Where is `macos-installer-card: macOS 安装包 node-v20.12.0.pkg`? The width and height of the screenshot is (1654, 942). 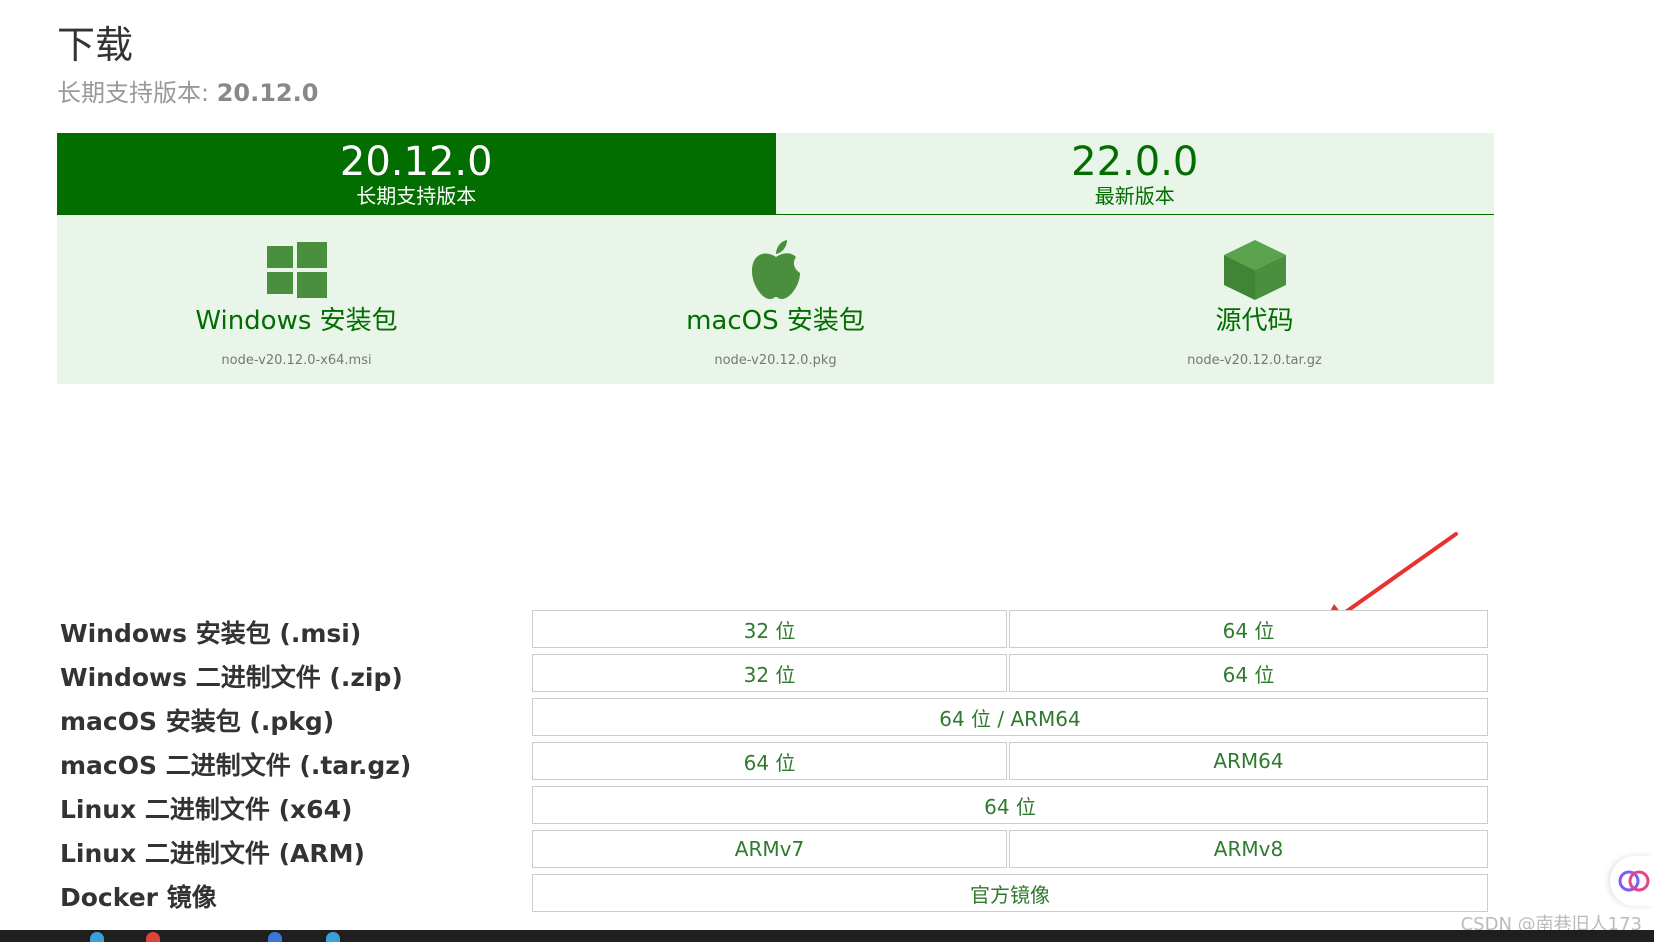 macos-installer-card: macOS 安装包 node-v20.12.0.pkg is located at coordinates (775, 299).